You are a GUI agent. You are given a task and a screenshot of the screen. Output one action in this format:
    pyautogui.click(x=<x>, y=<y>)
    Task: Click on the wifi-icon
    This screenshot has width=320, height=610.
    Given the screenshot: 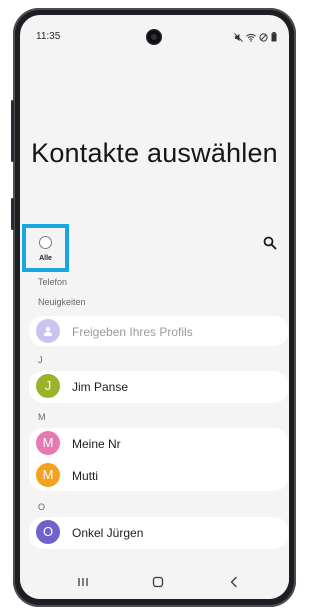 What is the action you would take?
    pyautogui.click(x=251, y=37)
    